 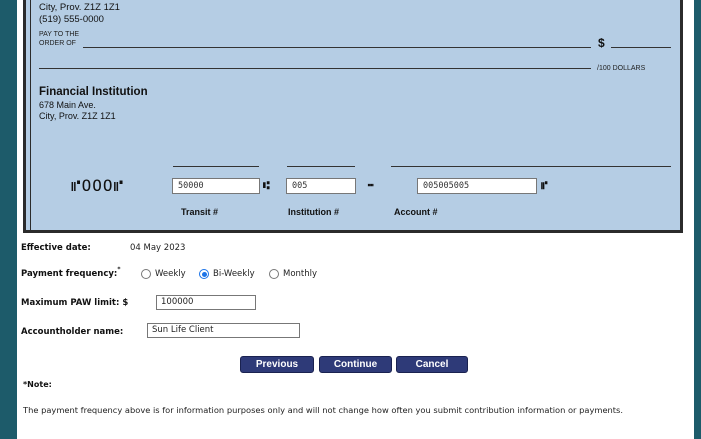 I want to click on radio-bi-weekly, so click(x=204, y=274).